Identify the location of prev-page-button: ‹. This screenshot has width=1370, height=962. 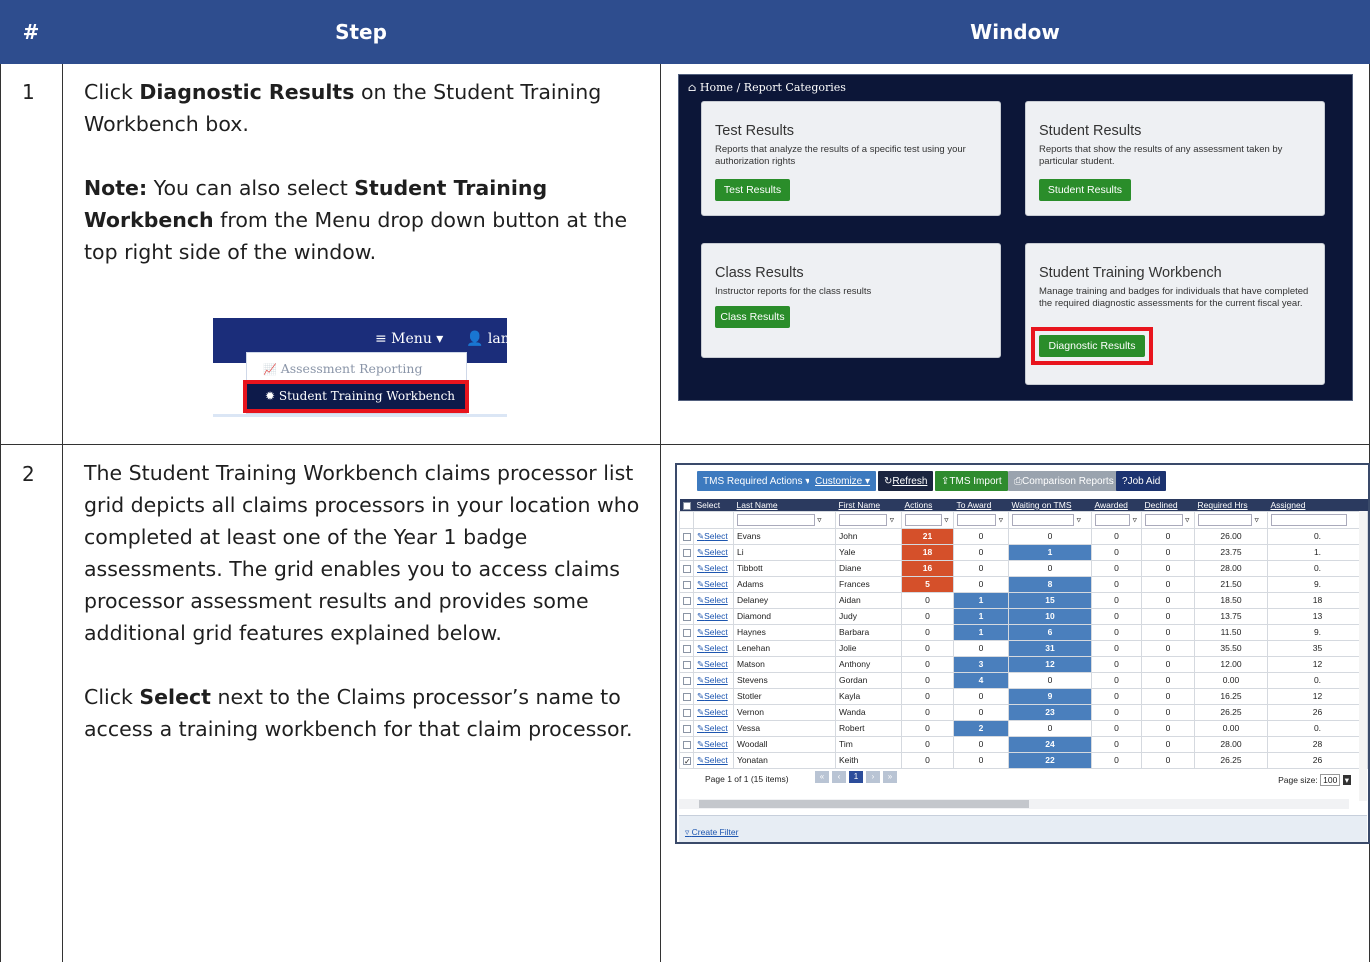
(839, 777).